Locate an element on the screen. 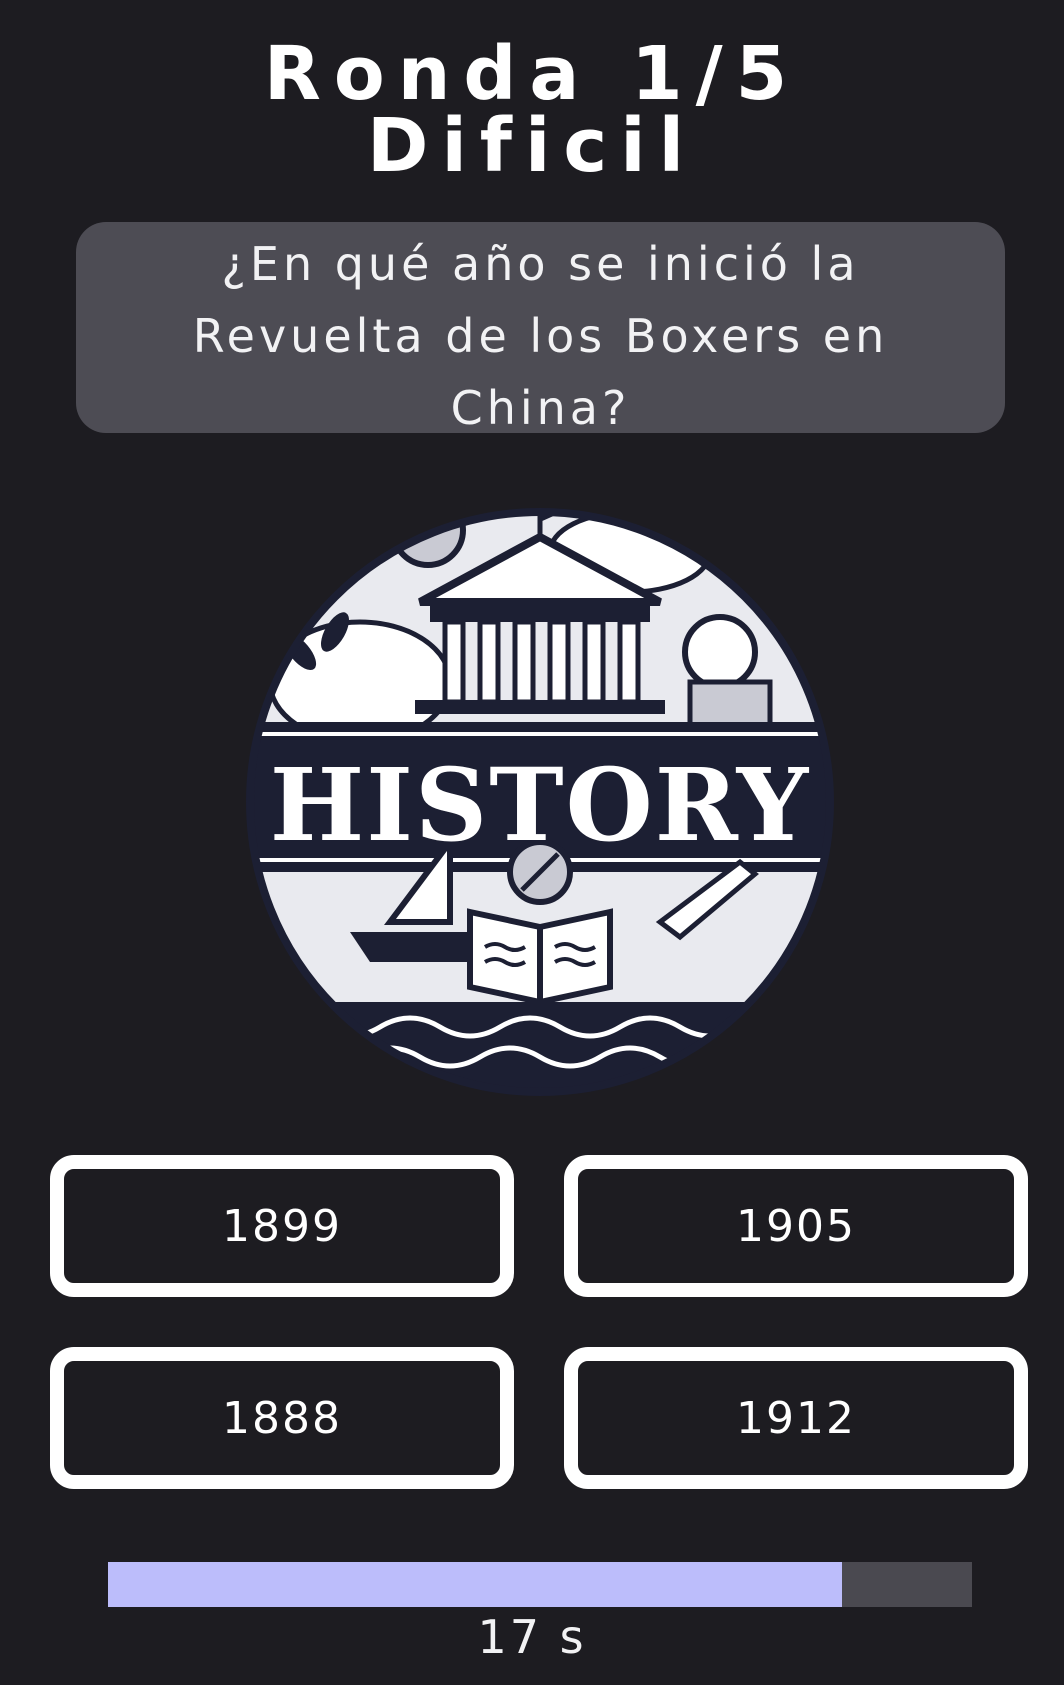  timer-progress-bar is located at coordinates (540, 1584).